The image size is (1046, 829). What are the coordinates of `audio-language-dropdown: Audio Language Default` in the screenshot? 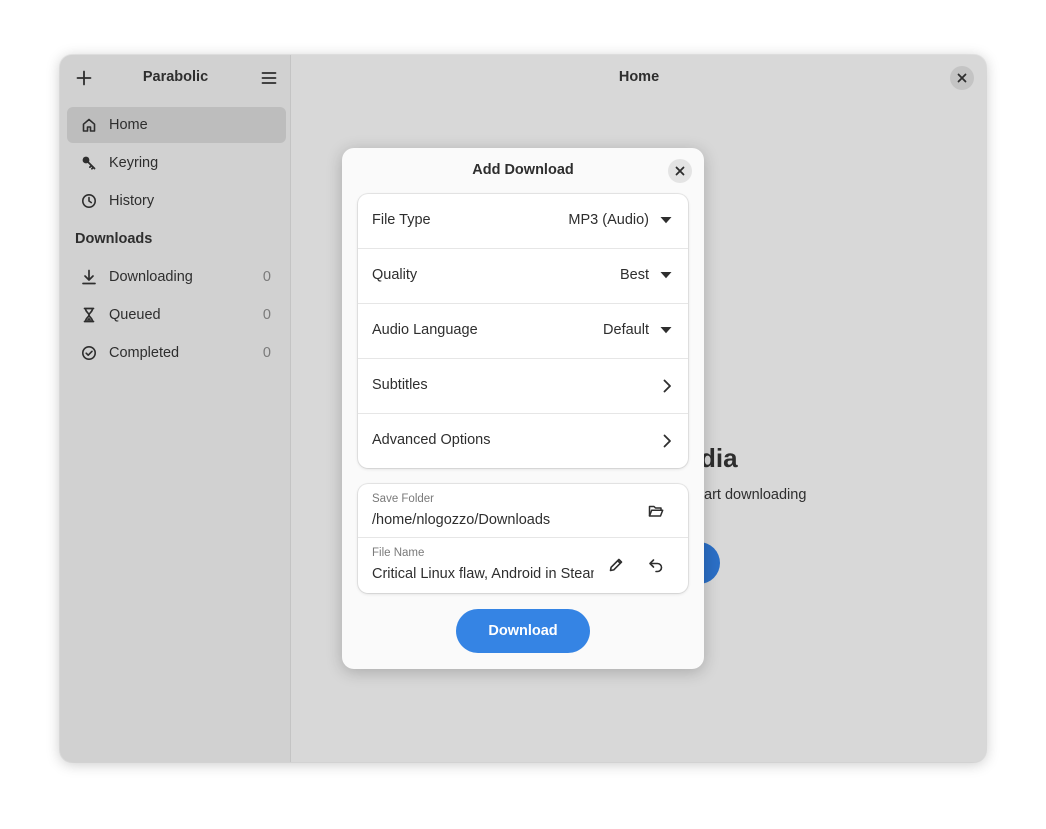 It's located at (523, 331).